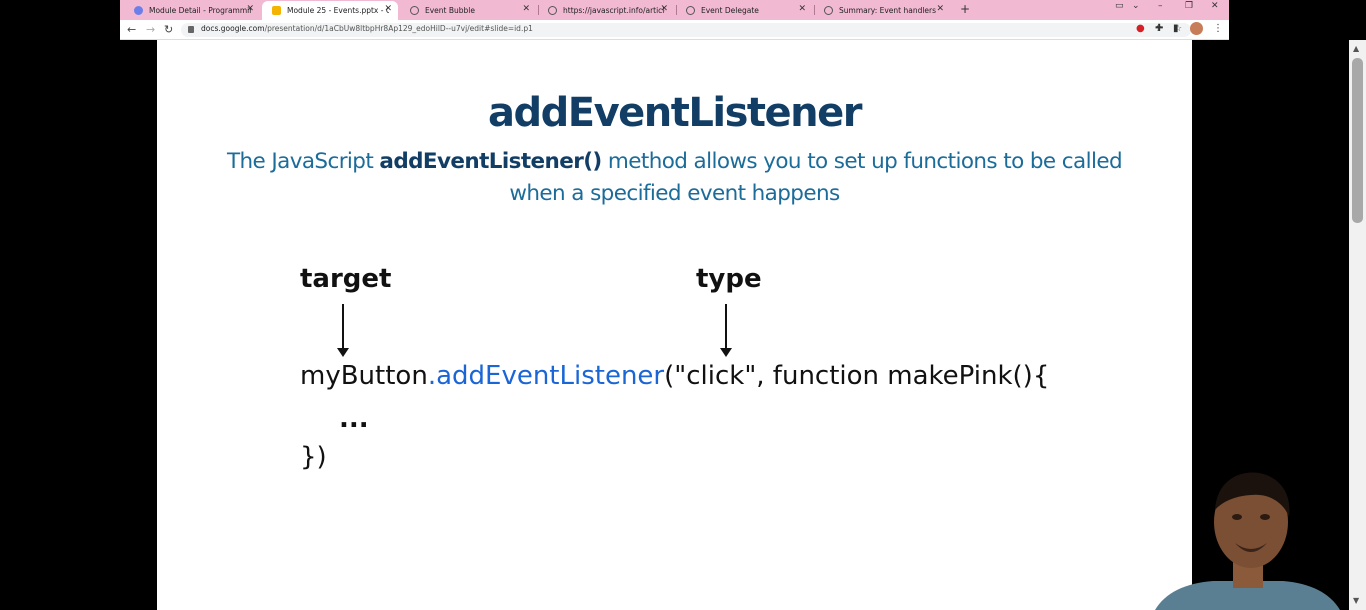 The height and width of the screenshot is (610, 1366). I want to click on tab-module-25-events: Module 25 - Events.pptx - Goog... ✕, so click(330, 10).